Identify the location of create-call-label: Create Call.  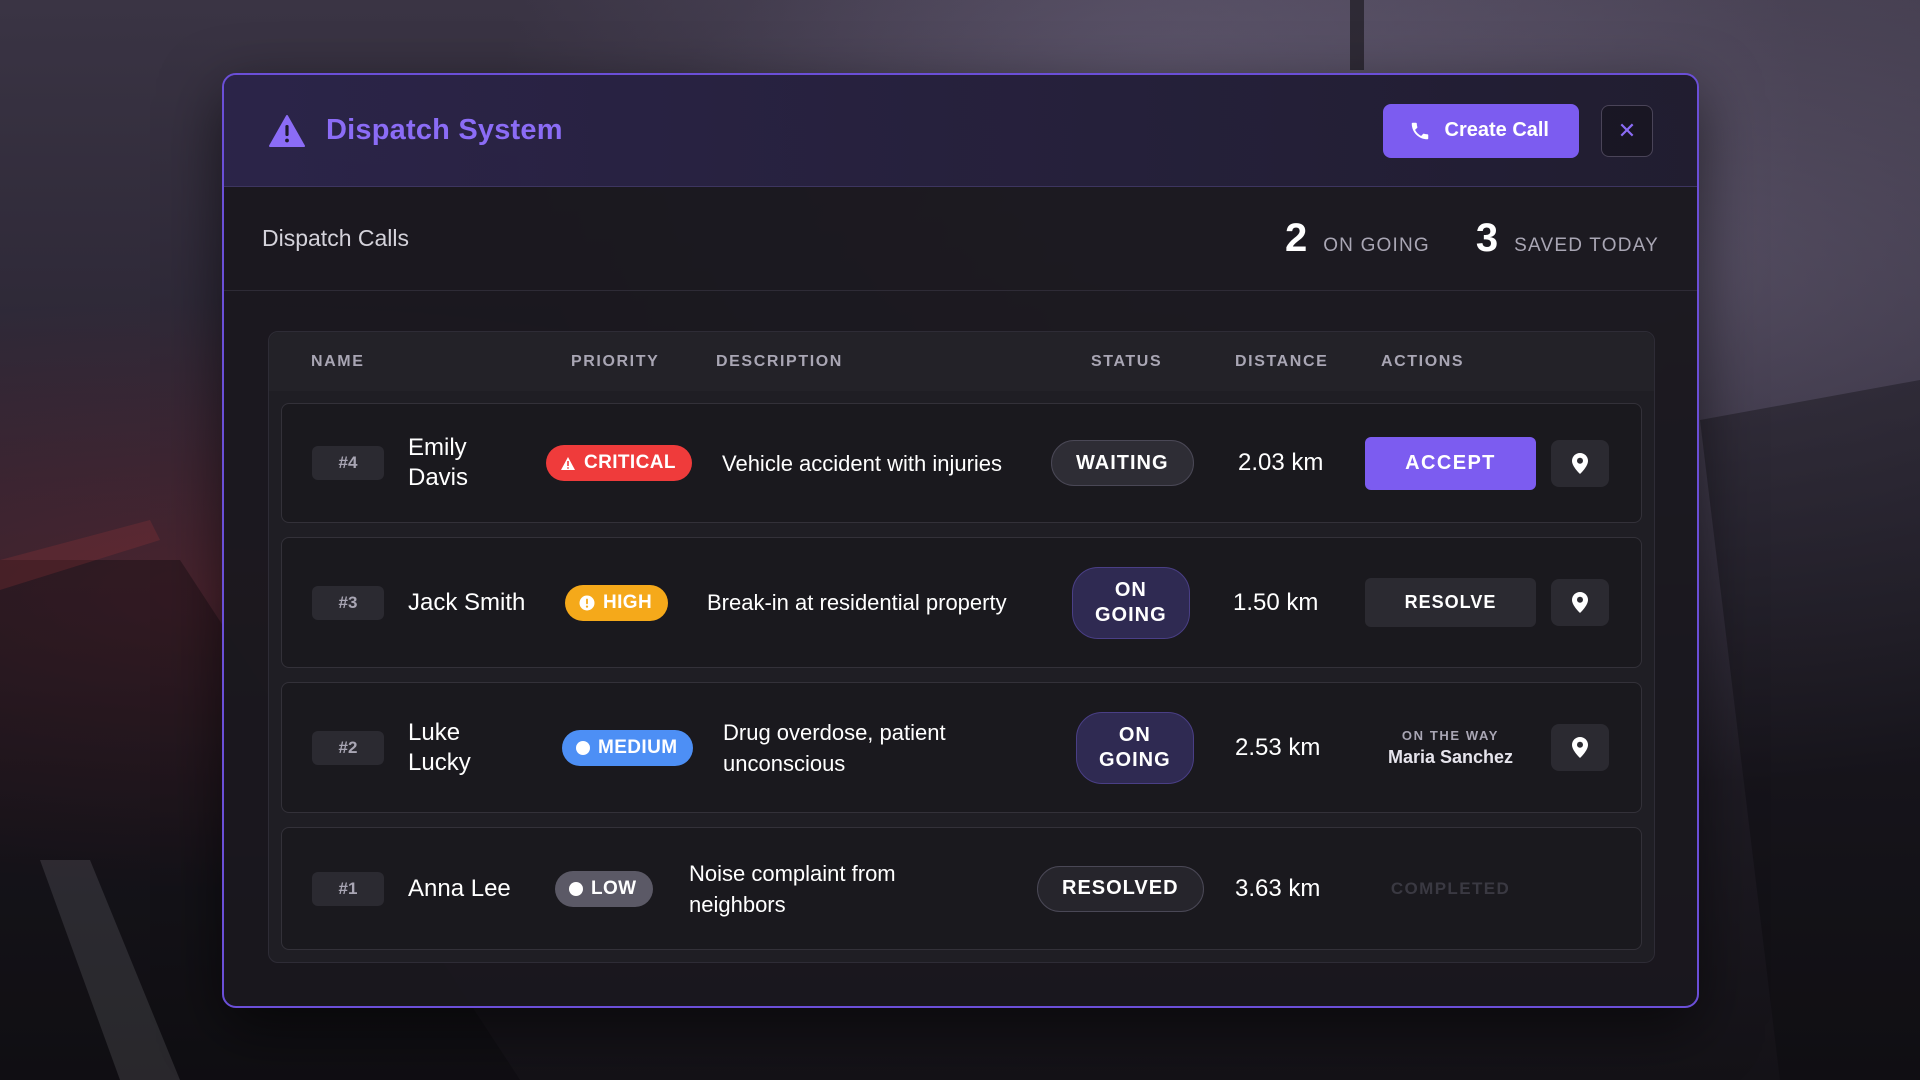
(1497, 130).